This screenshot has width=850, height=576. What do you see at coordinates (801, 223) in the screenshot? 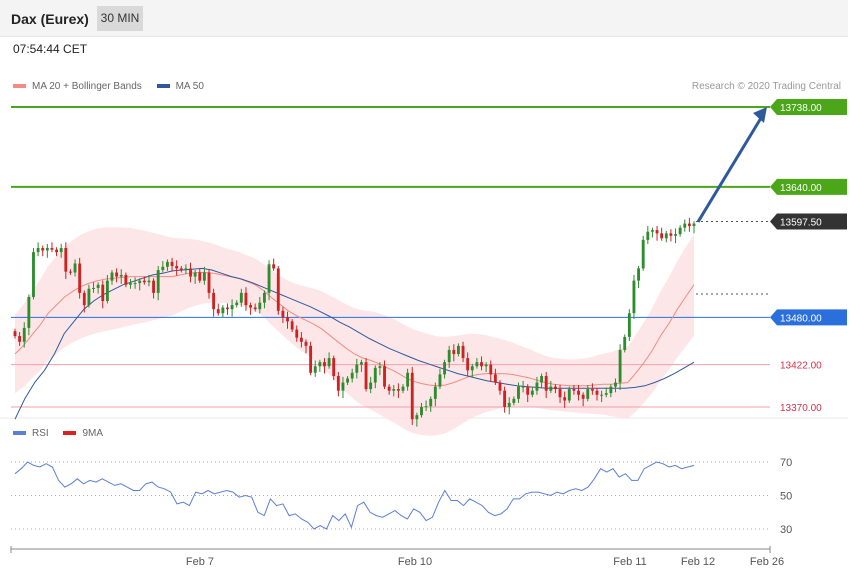
I see `level-label: 13597.50` at bounding box center [801, 223].